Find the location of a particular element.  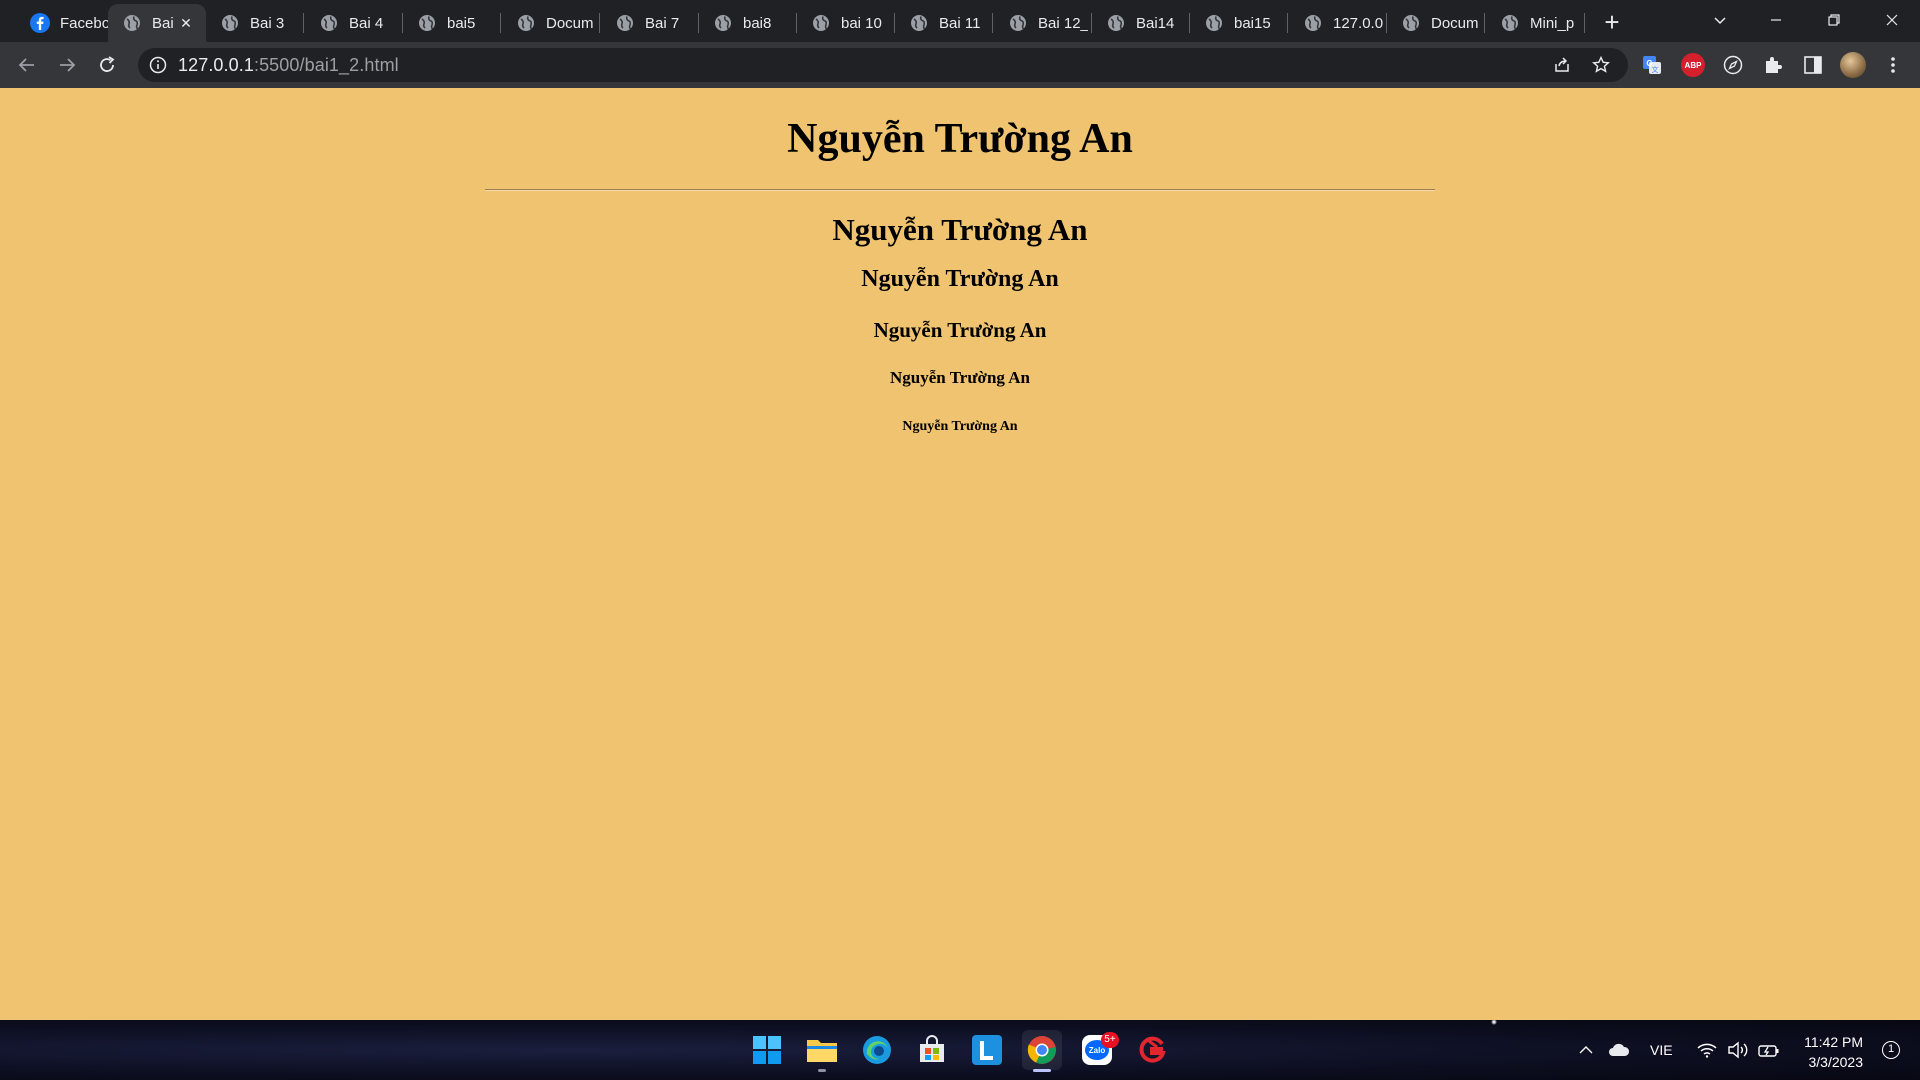

start-button is located at coordinates (767, 1050).